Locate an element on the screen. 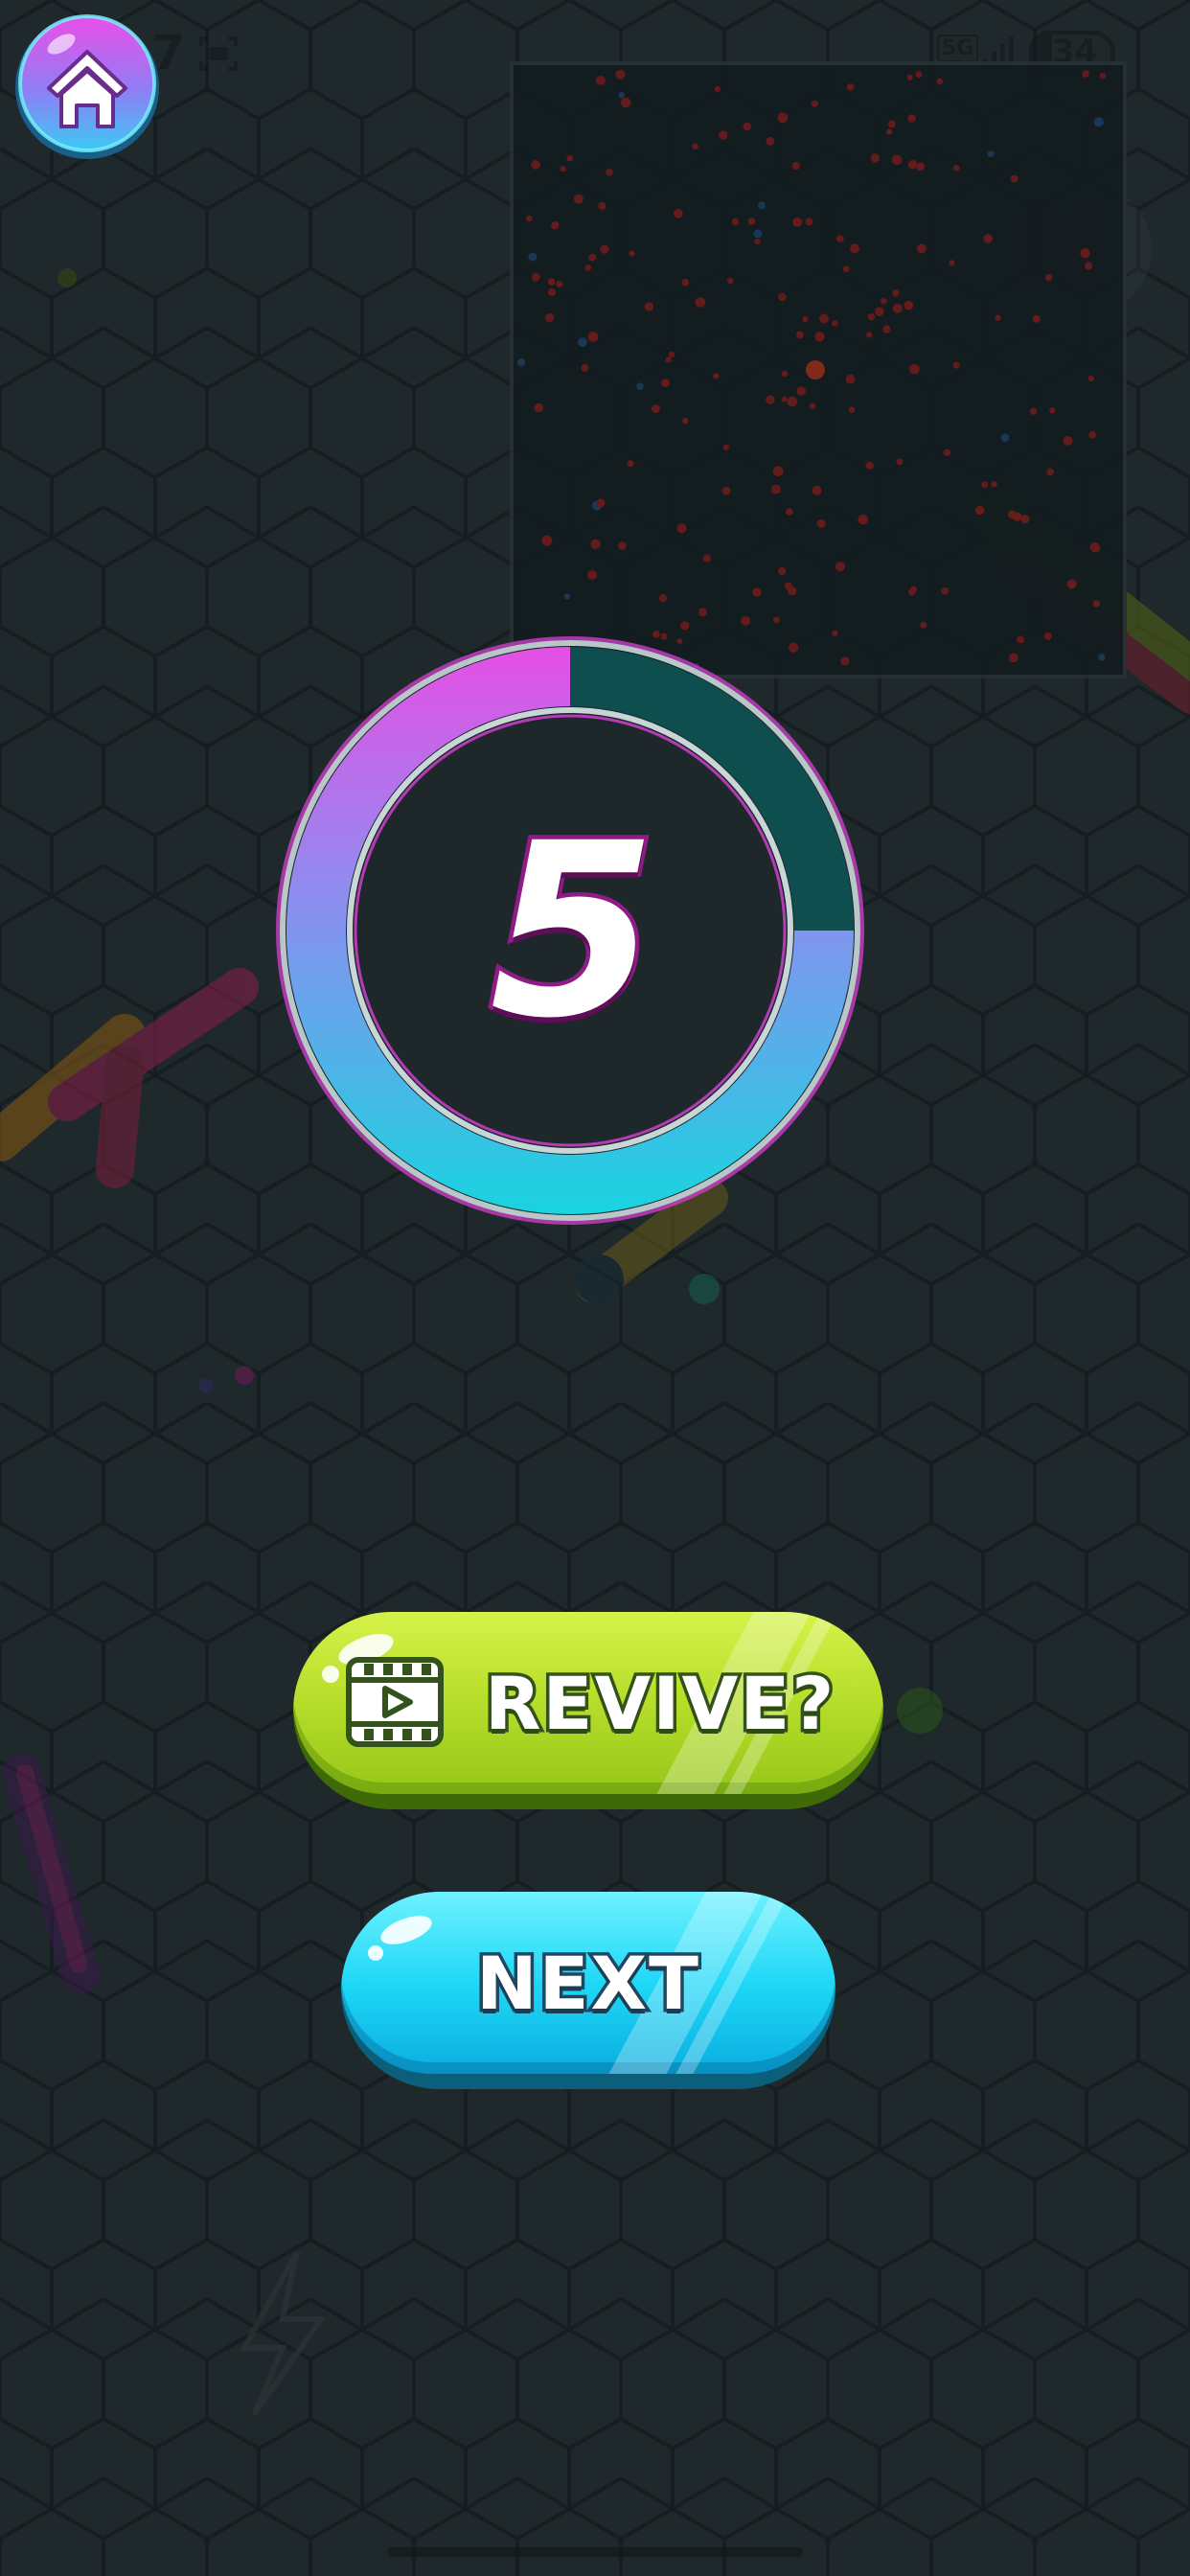 The width and height of the screenshot is (1190, 2576). gloss-highlight is located at coordinates (331, 1674).